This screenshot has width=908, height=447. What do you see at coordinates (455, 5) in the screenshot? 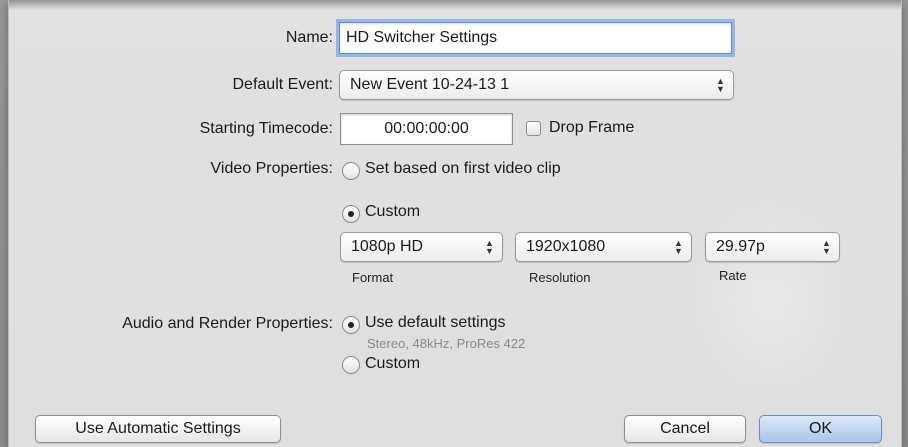
I see `sheet-top-shadow` at bounding box center [455, 5].